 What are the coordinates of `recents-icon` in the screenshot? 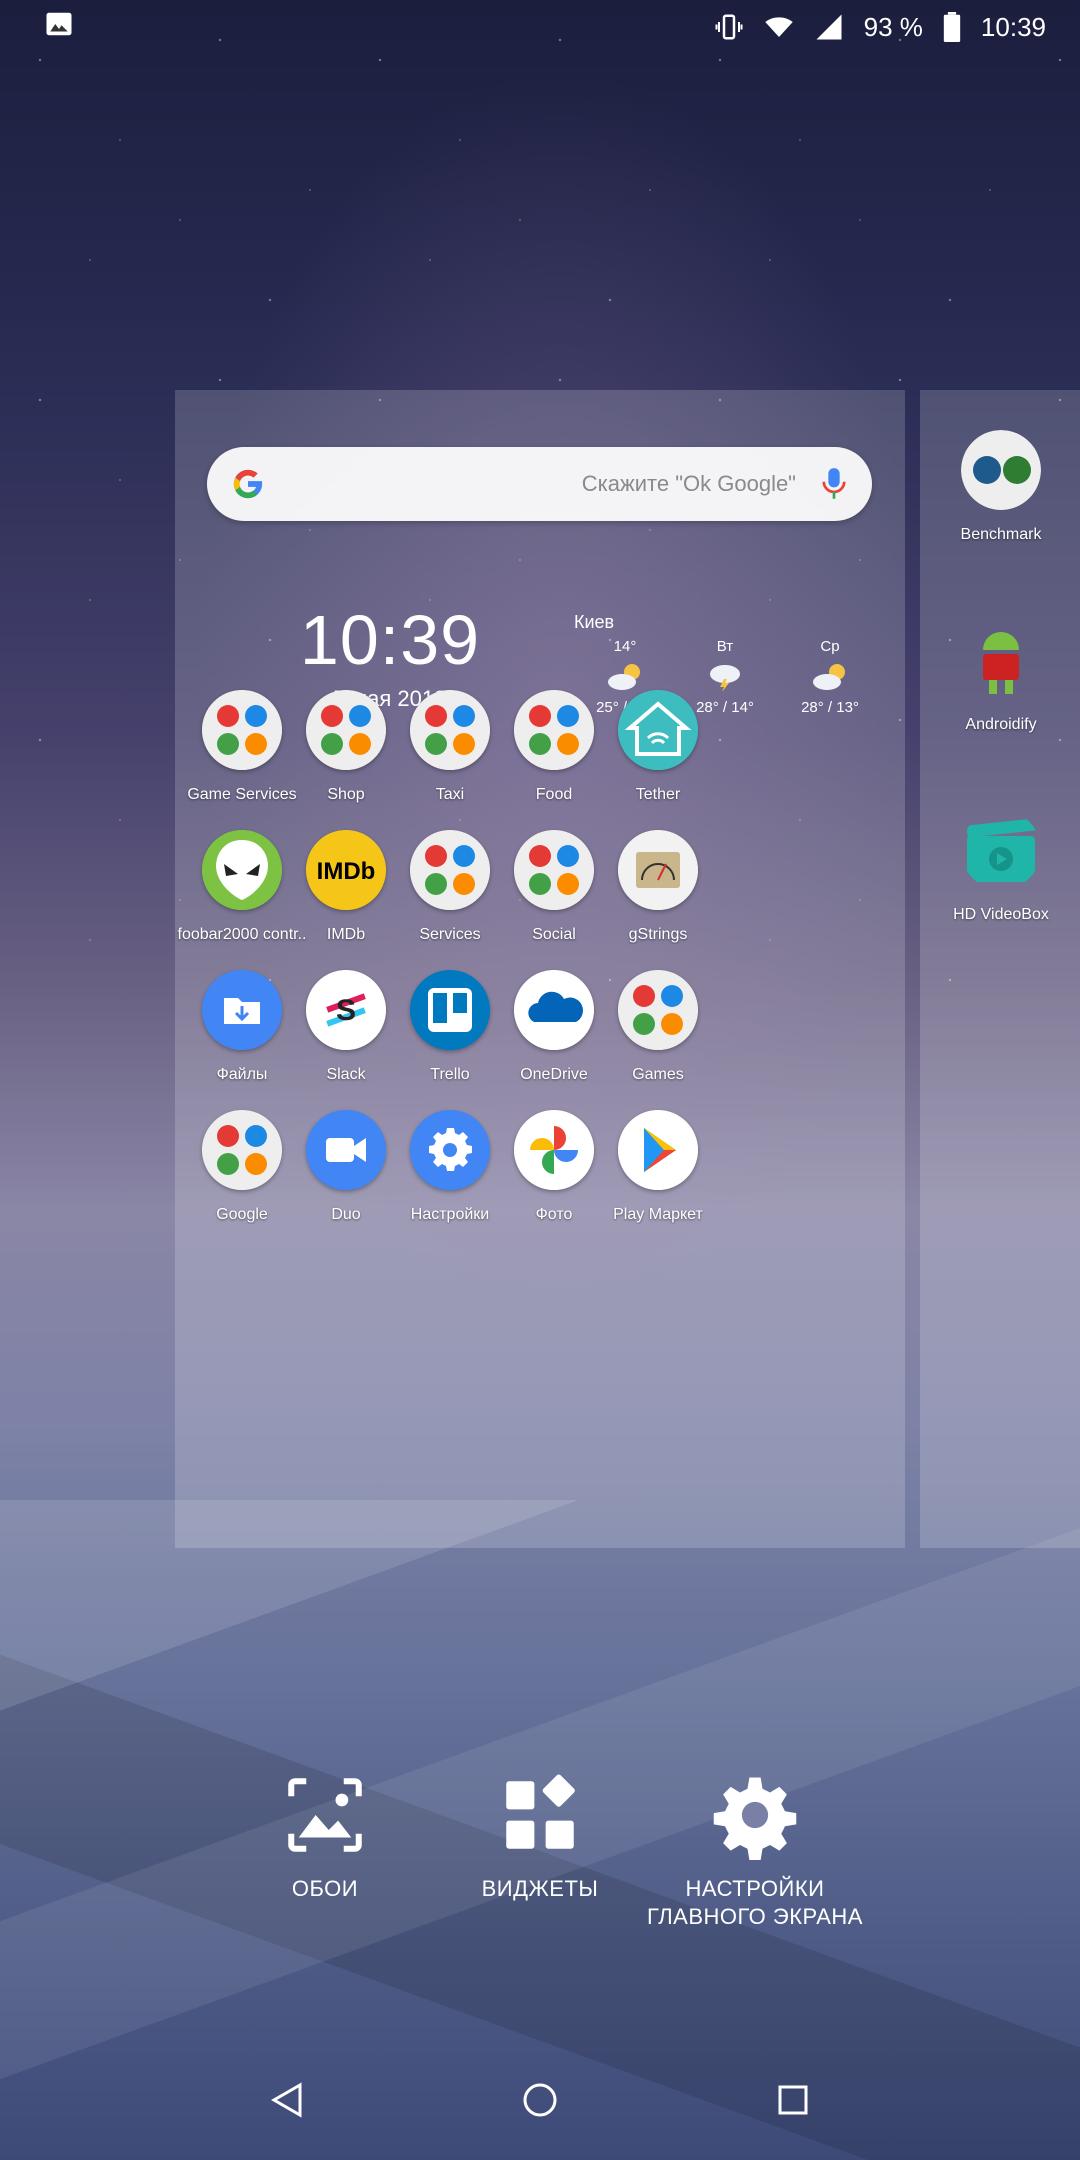 It's located at (793, 2100).